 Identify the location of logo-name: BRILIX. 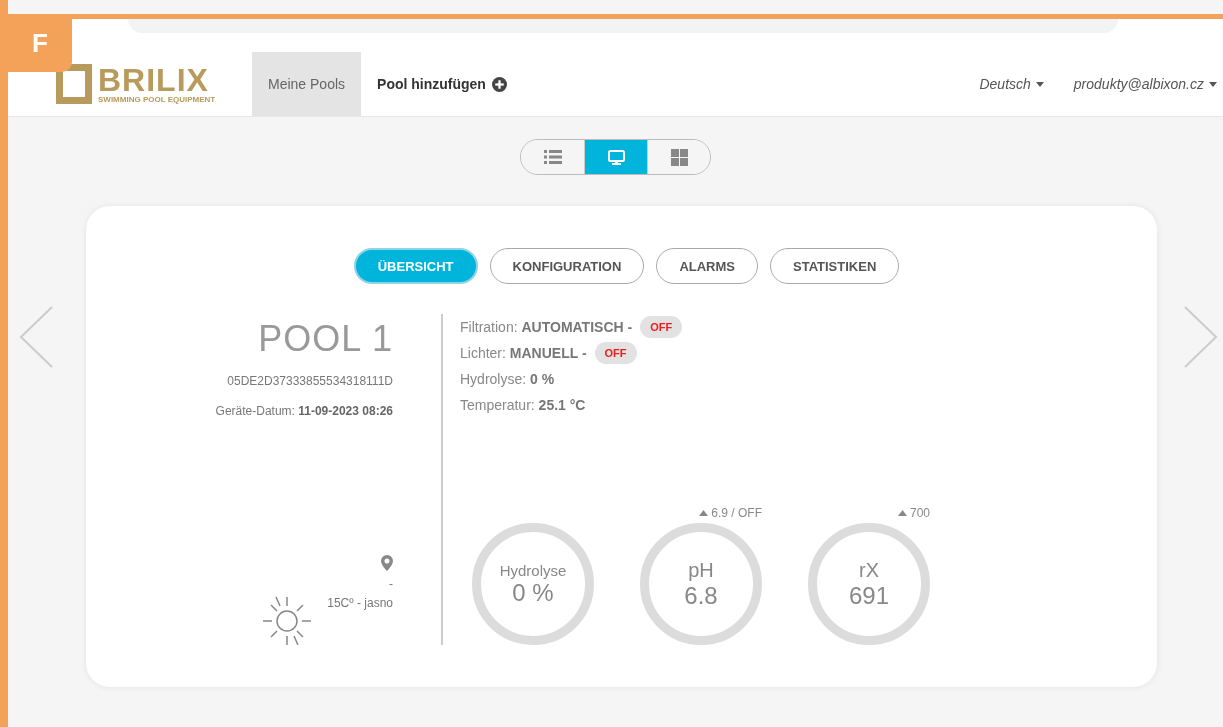
(153, 79).